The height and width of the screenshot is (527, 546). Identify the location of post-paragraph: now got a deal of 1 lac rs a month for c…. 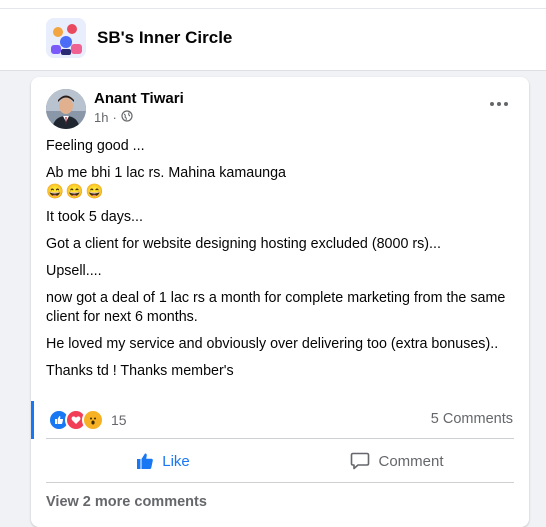
(276, 307).